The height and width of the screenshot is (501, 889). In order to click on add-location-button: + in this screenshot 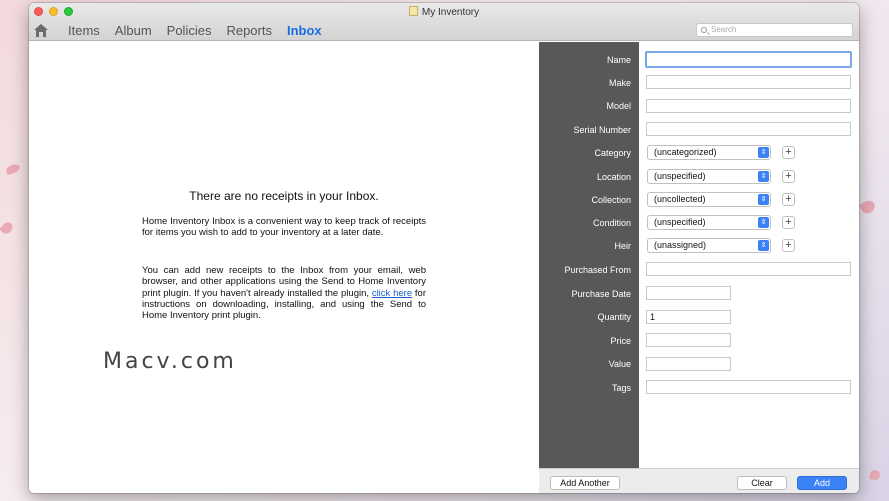, I will do `click(788, 176)`.